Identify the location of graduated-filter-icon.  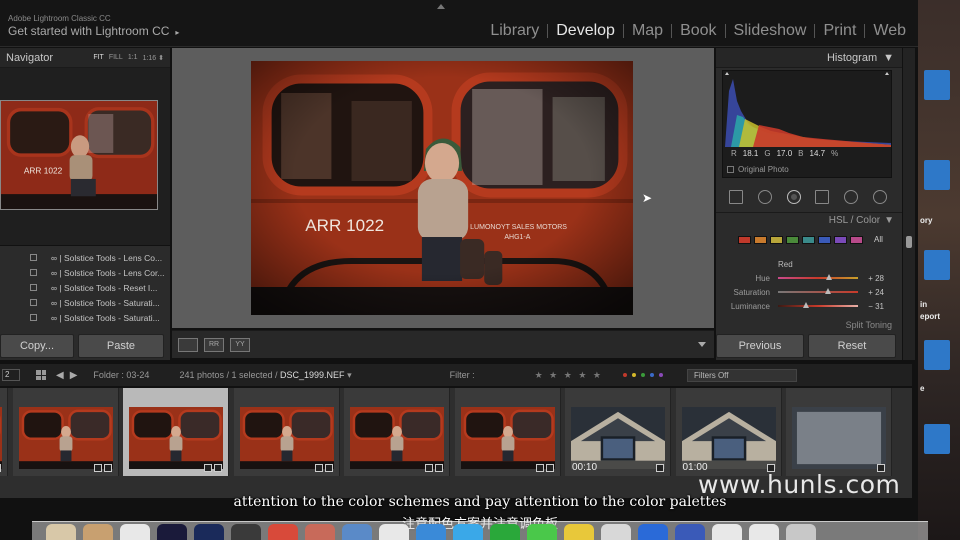
(822, 197).